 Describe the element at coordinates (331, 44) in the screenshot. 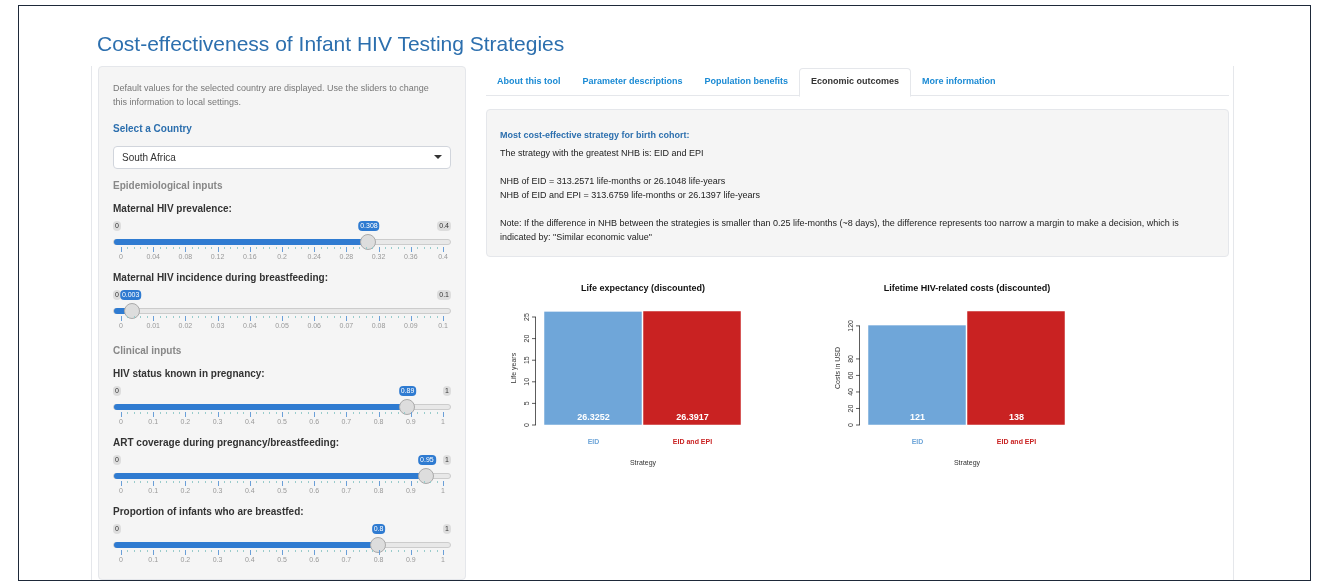

I see `page-title: Cost-effectiveness of Infant HIV Testing Strategies` at that location.